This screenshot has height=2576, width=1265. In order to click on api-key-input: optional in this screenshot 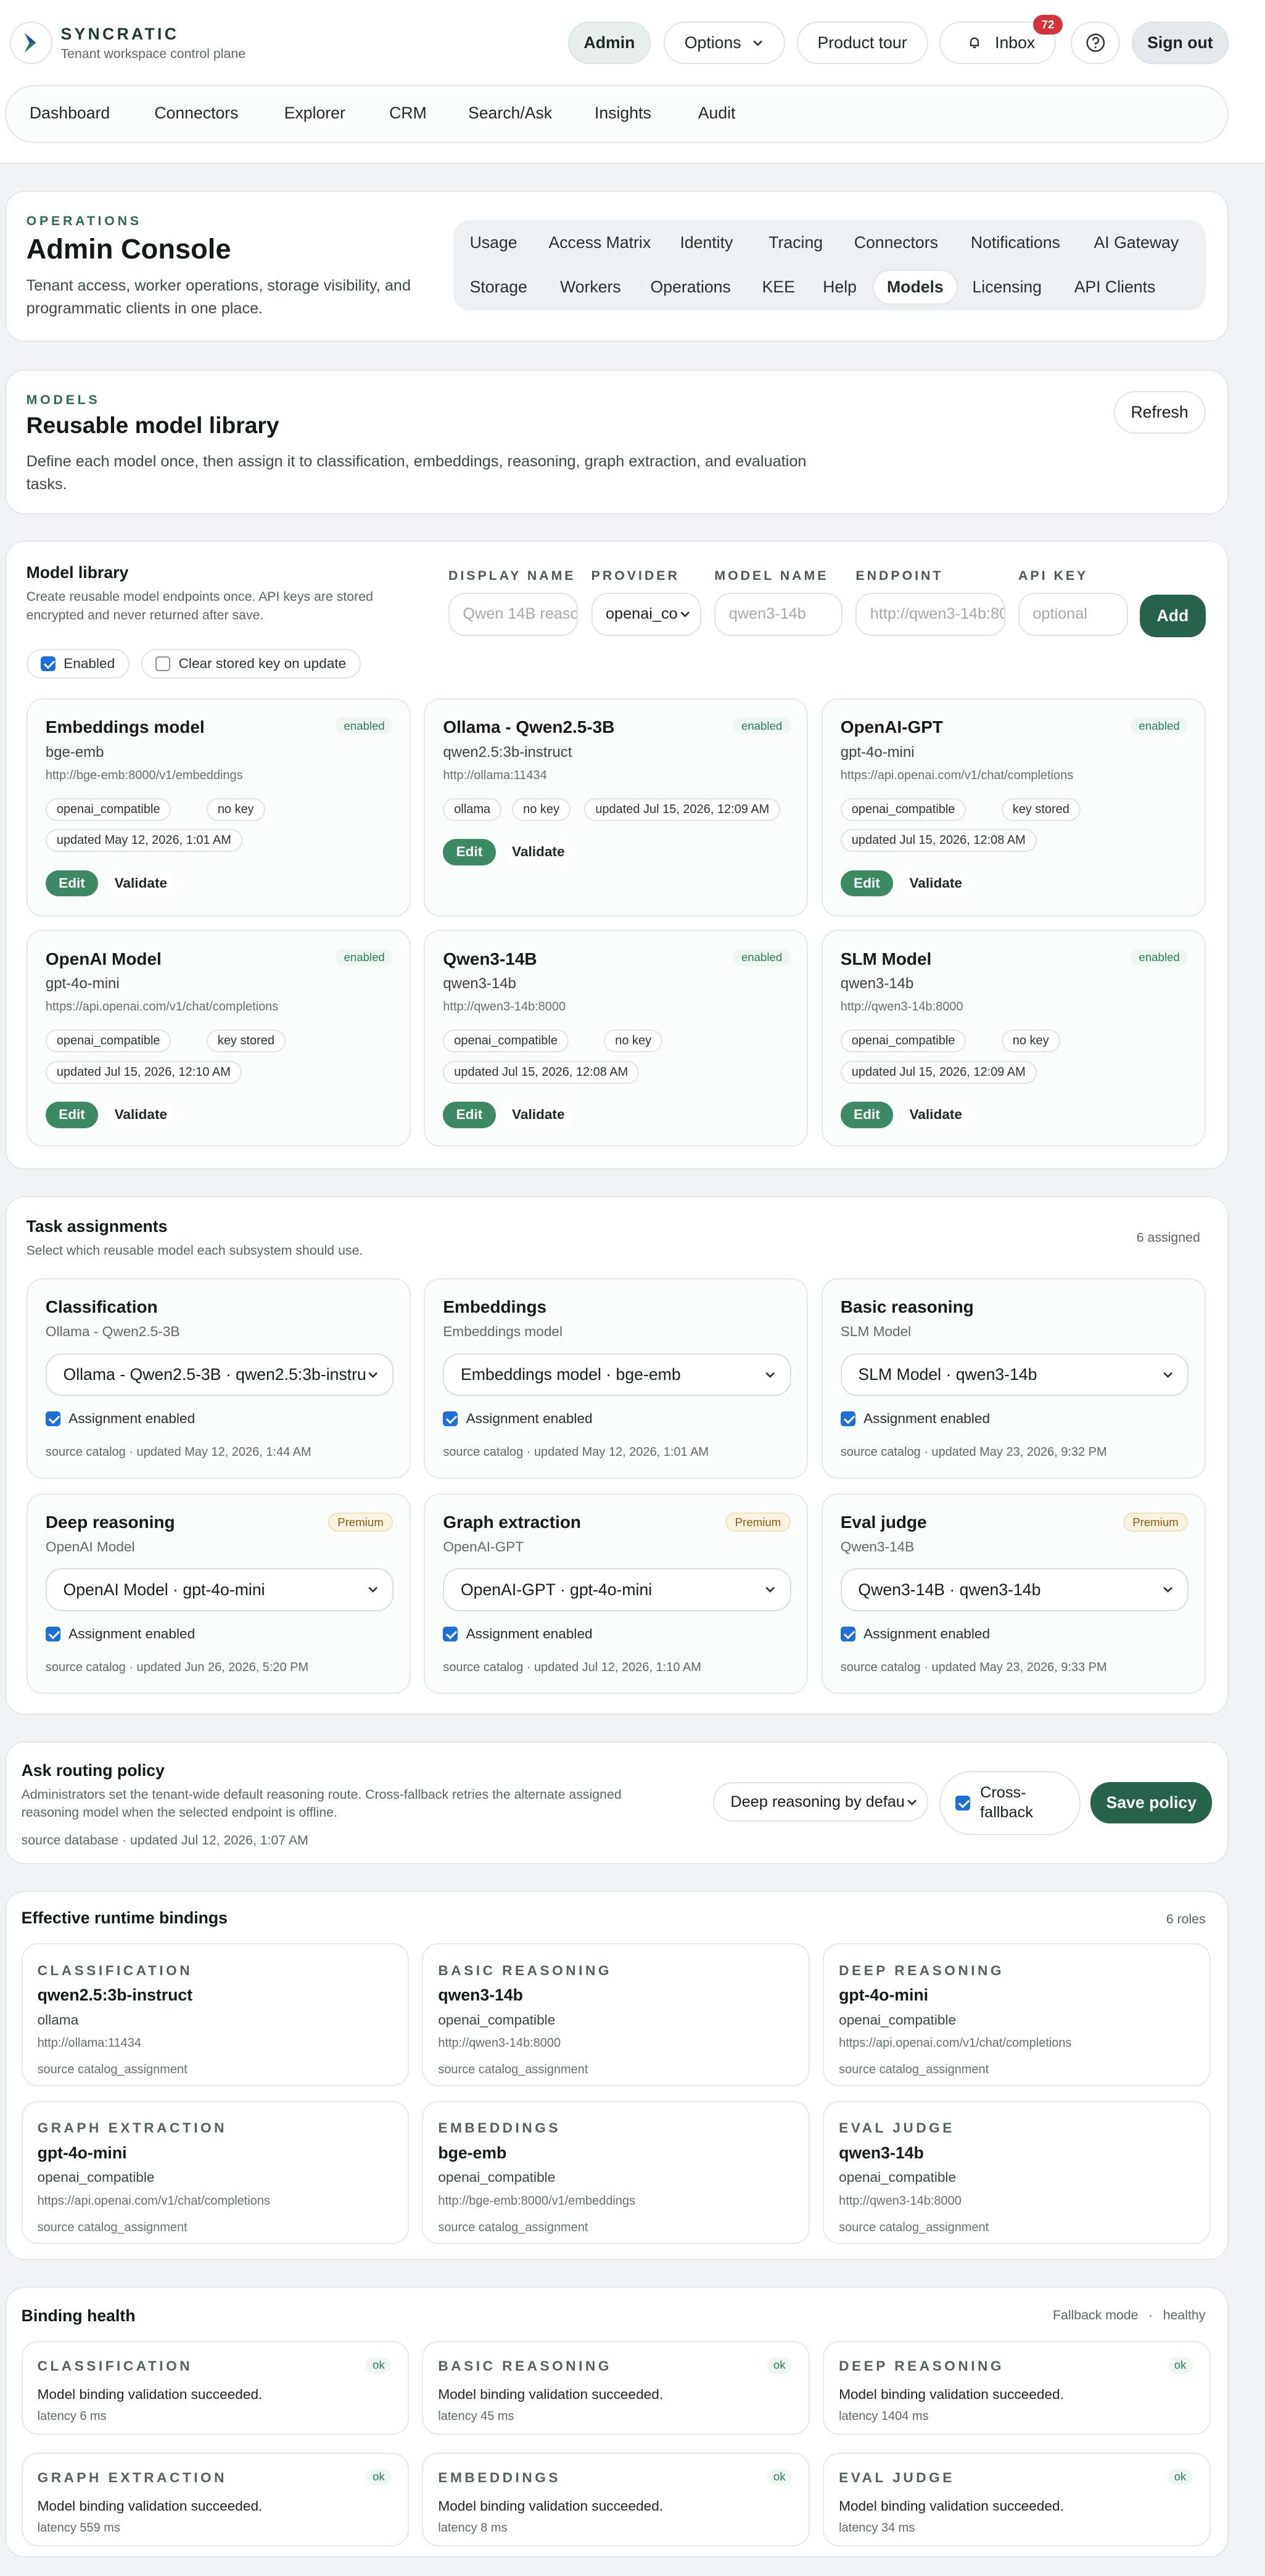, I will do `click(1073, 614)`.